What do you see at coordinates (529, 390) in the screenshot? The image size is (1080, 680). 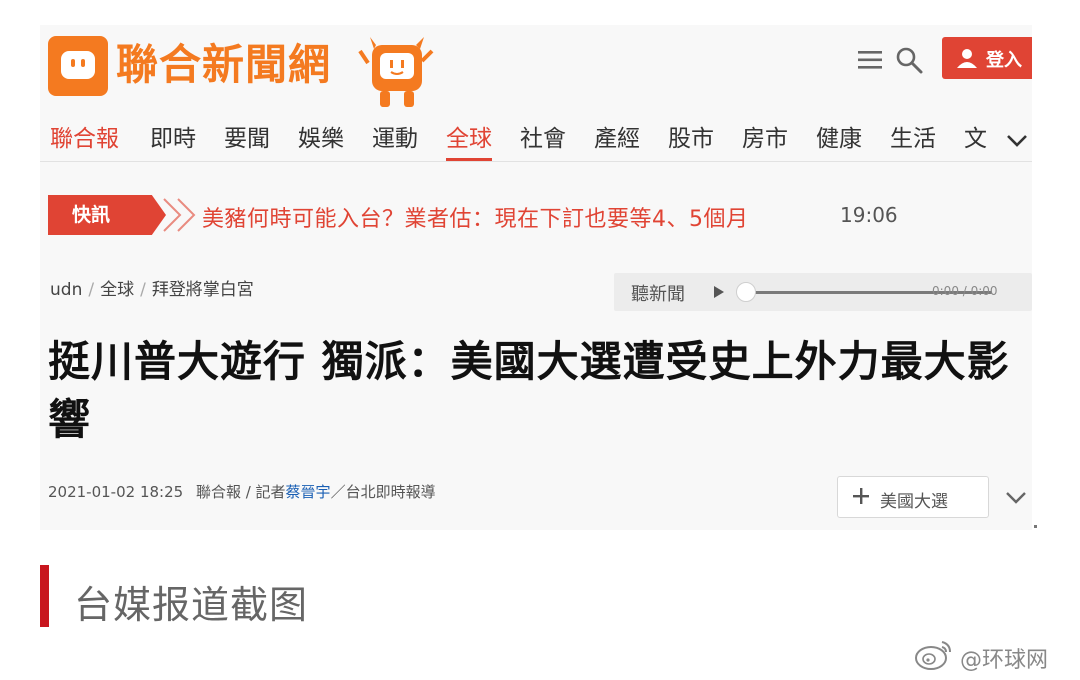 I see `article-title: 挺川普大遊行 獨派：美國大選遭受史上外力最大影響` at bounding box center [529, 390].